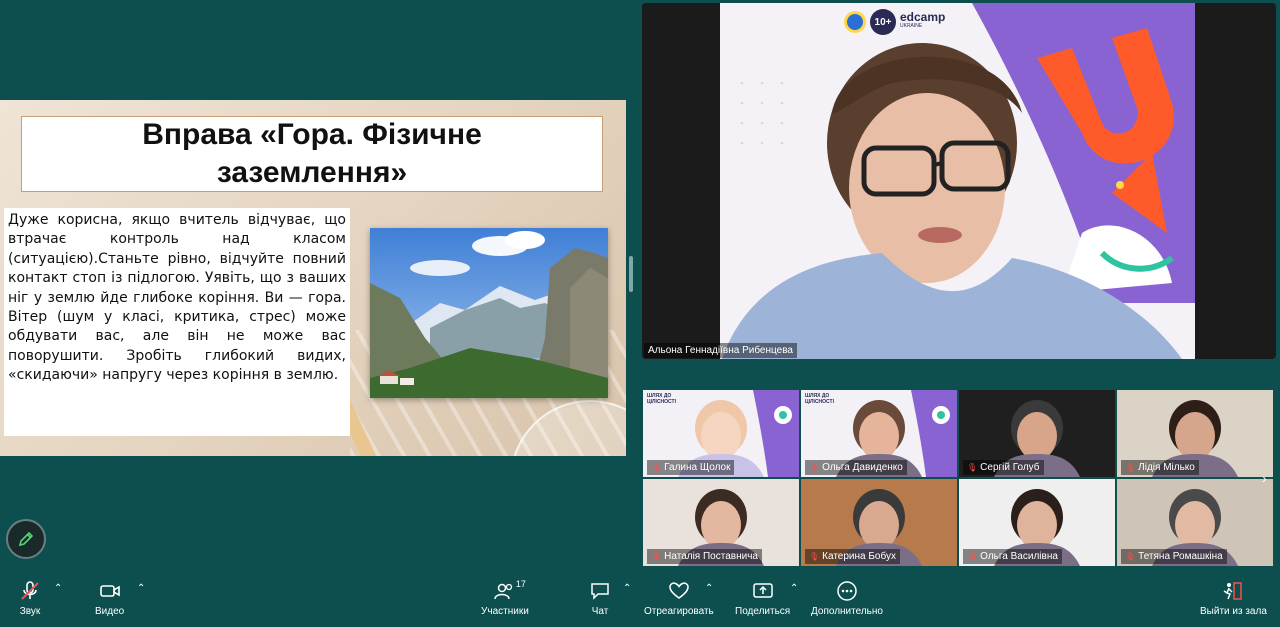  I want to click on leave-door-icon, so click(1233, 591).